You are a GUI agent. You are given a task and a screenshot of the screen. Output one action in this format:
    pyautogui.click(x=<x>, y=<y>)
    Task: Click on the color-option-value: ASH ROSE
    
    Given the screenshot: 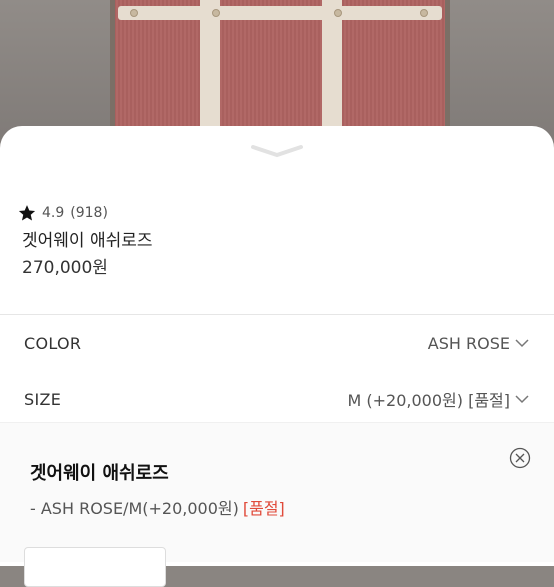 What is the action you would take?
    pyautogui.click(x=468, y=343)
    